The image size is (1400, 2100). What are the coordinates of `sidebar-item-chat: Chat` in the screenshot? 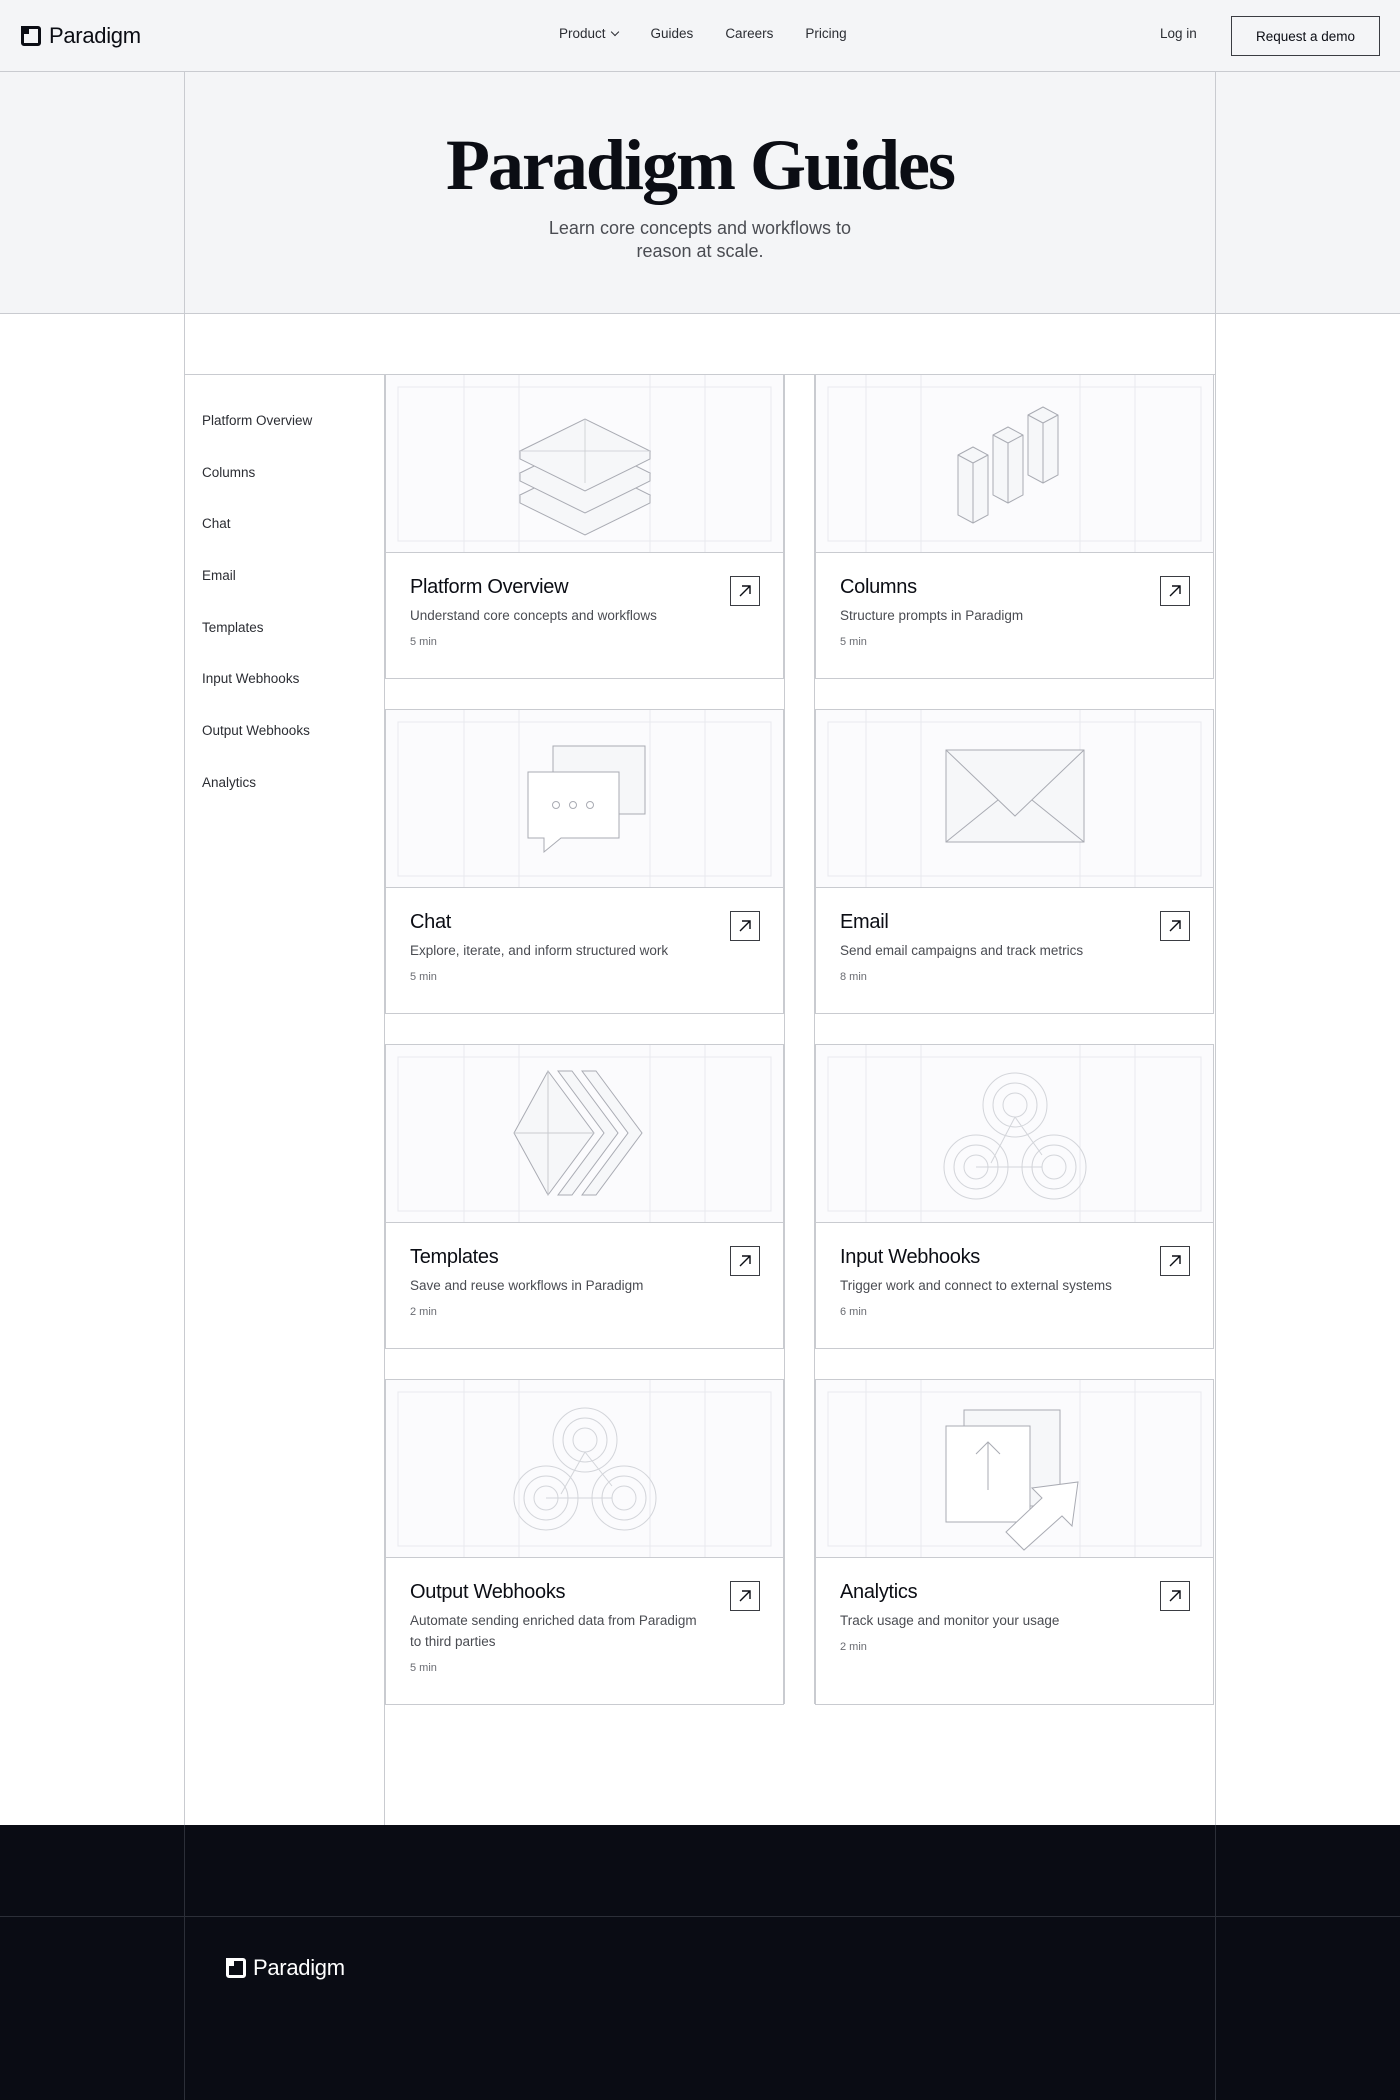 It's located at (257, 542).